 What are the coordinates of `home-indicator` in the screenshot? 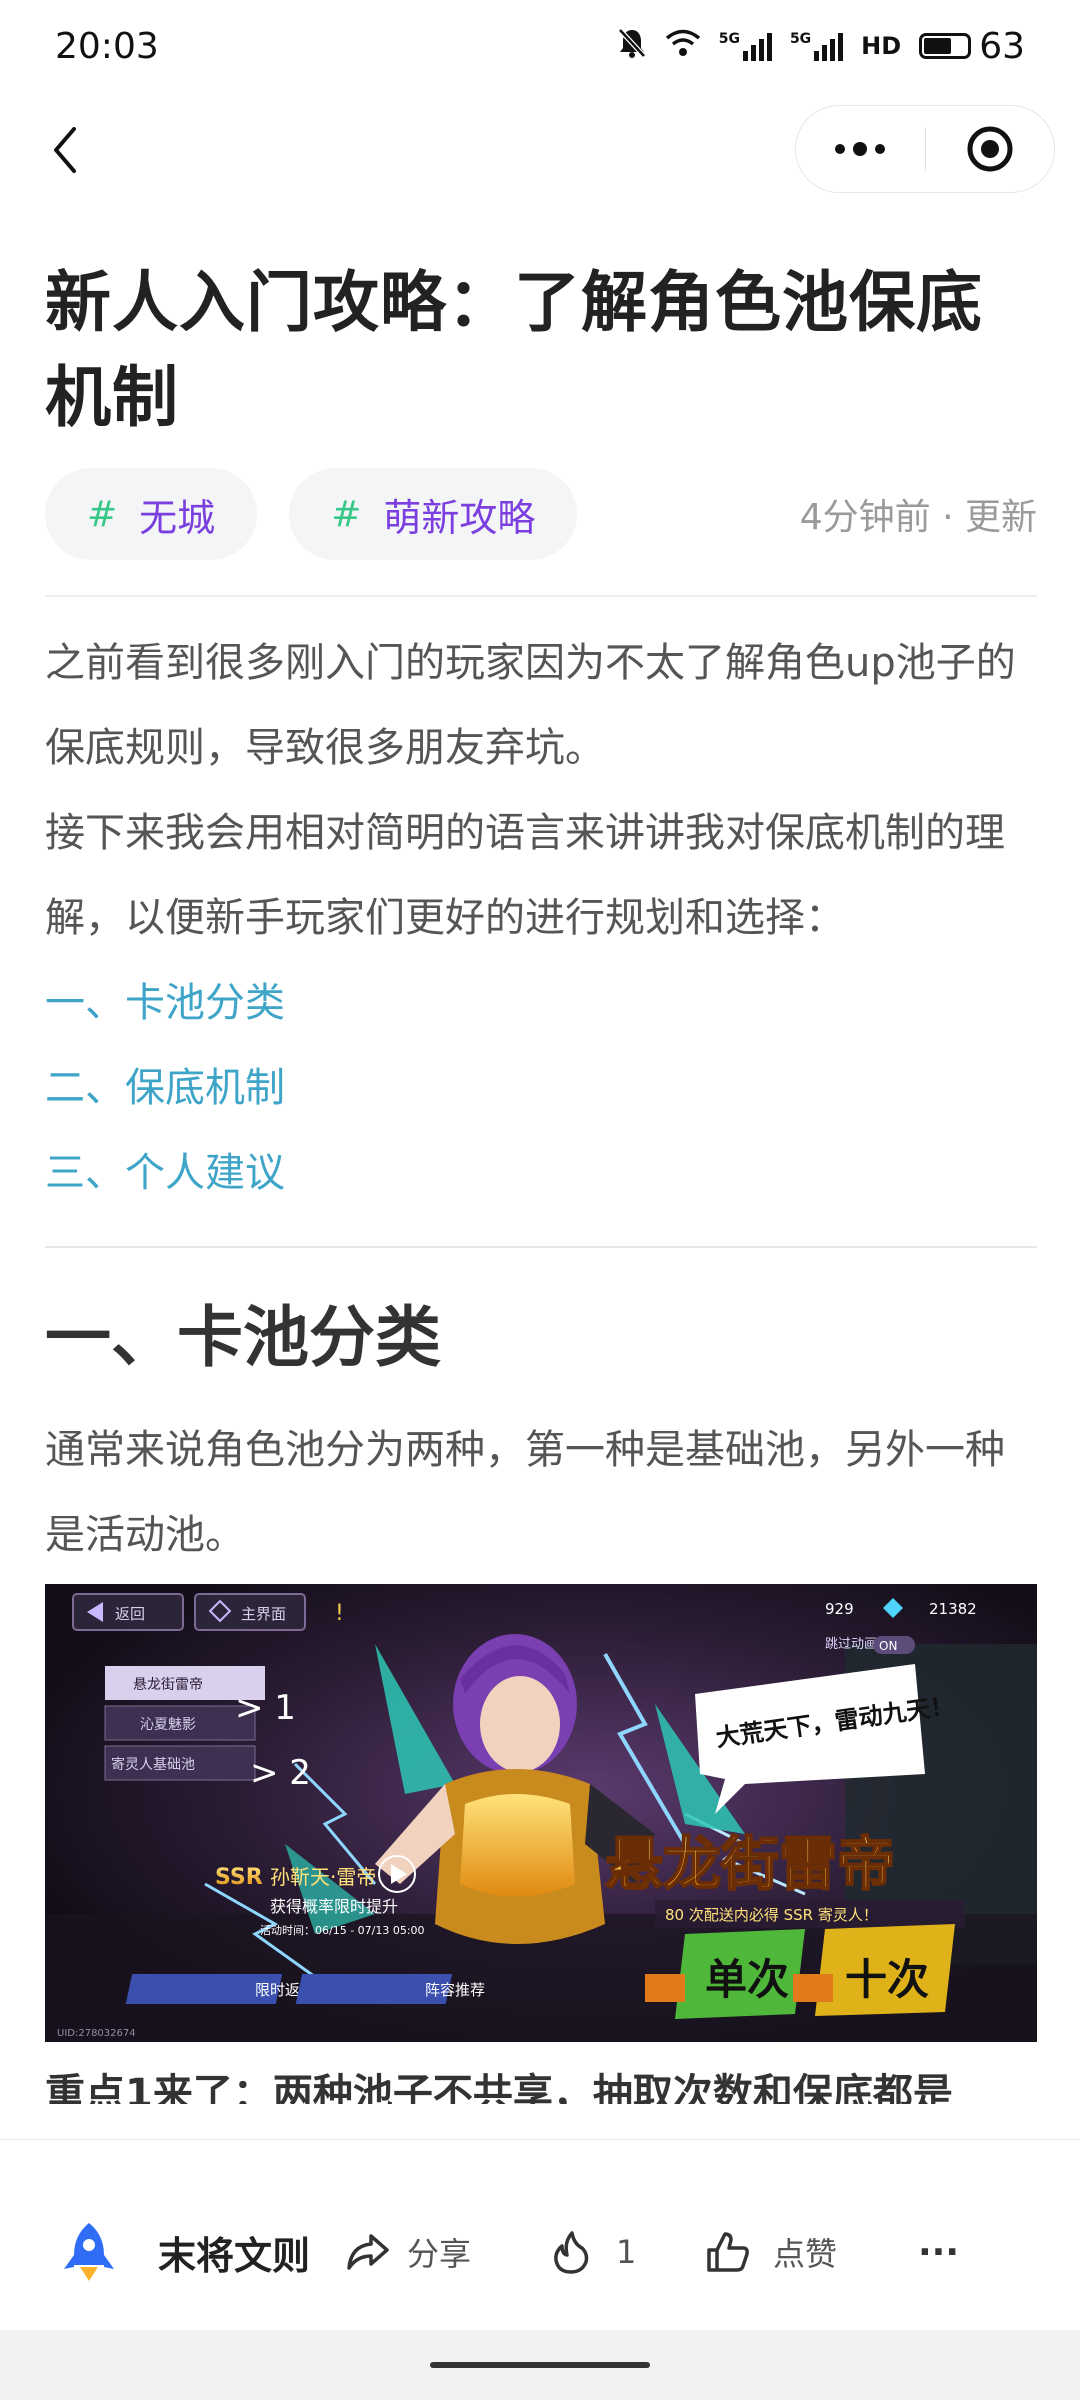 It's located at (540, 2365).